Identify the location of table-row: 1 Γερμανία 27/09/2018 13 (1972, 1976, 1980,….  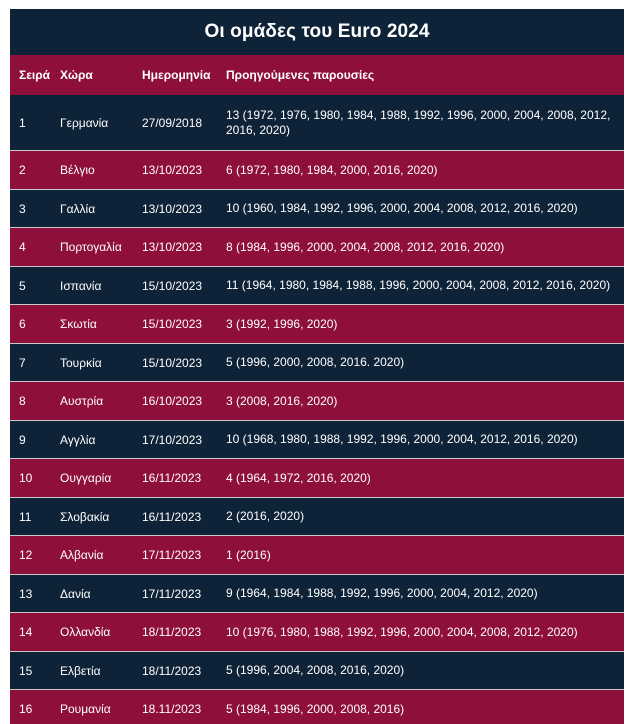
(317, 123).